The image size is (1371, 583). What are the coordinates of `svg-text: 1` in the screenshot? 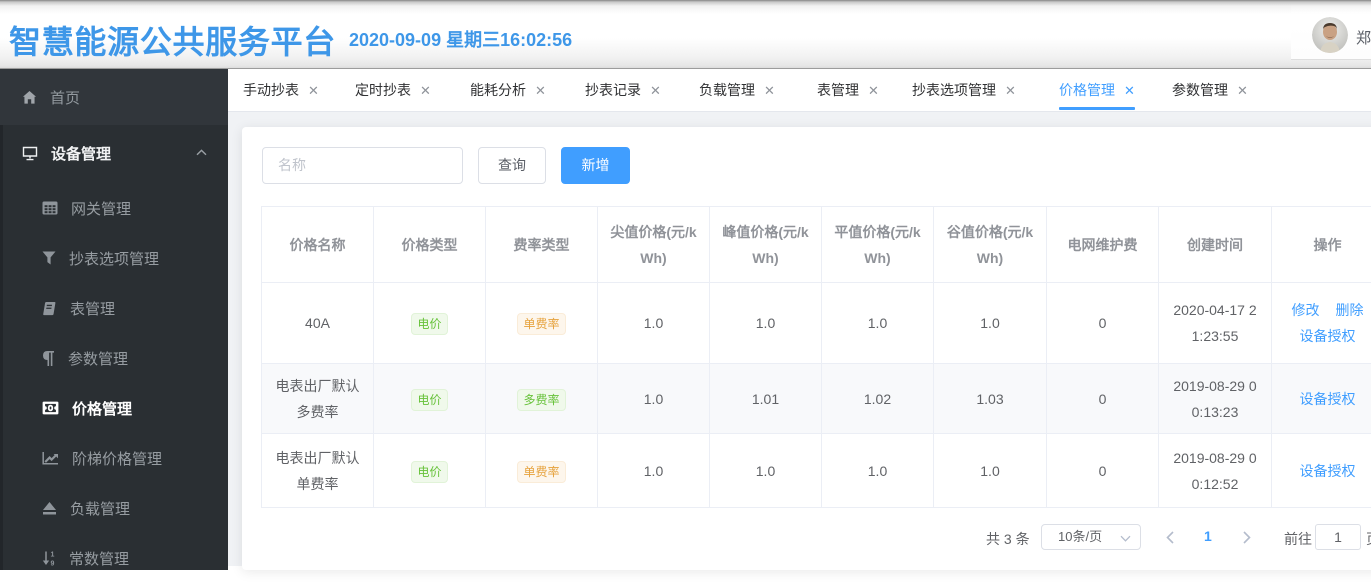 It's located at (53, 554).